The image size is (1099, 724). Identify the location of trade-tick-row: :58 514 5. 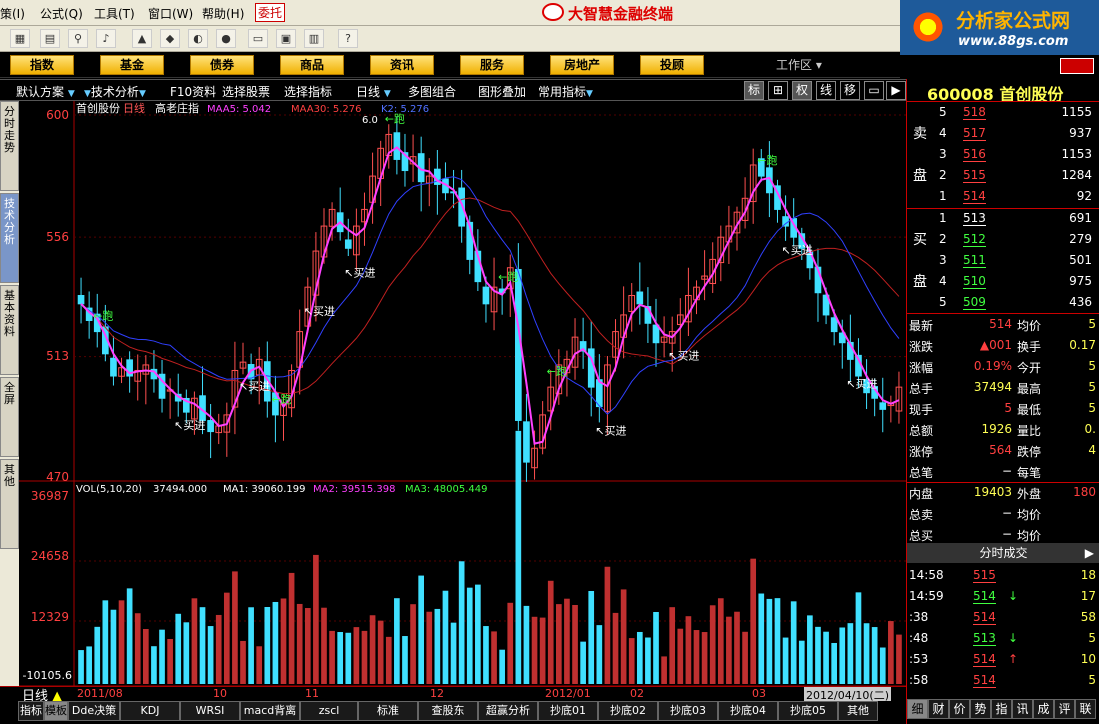
(1003, 680).